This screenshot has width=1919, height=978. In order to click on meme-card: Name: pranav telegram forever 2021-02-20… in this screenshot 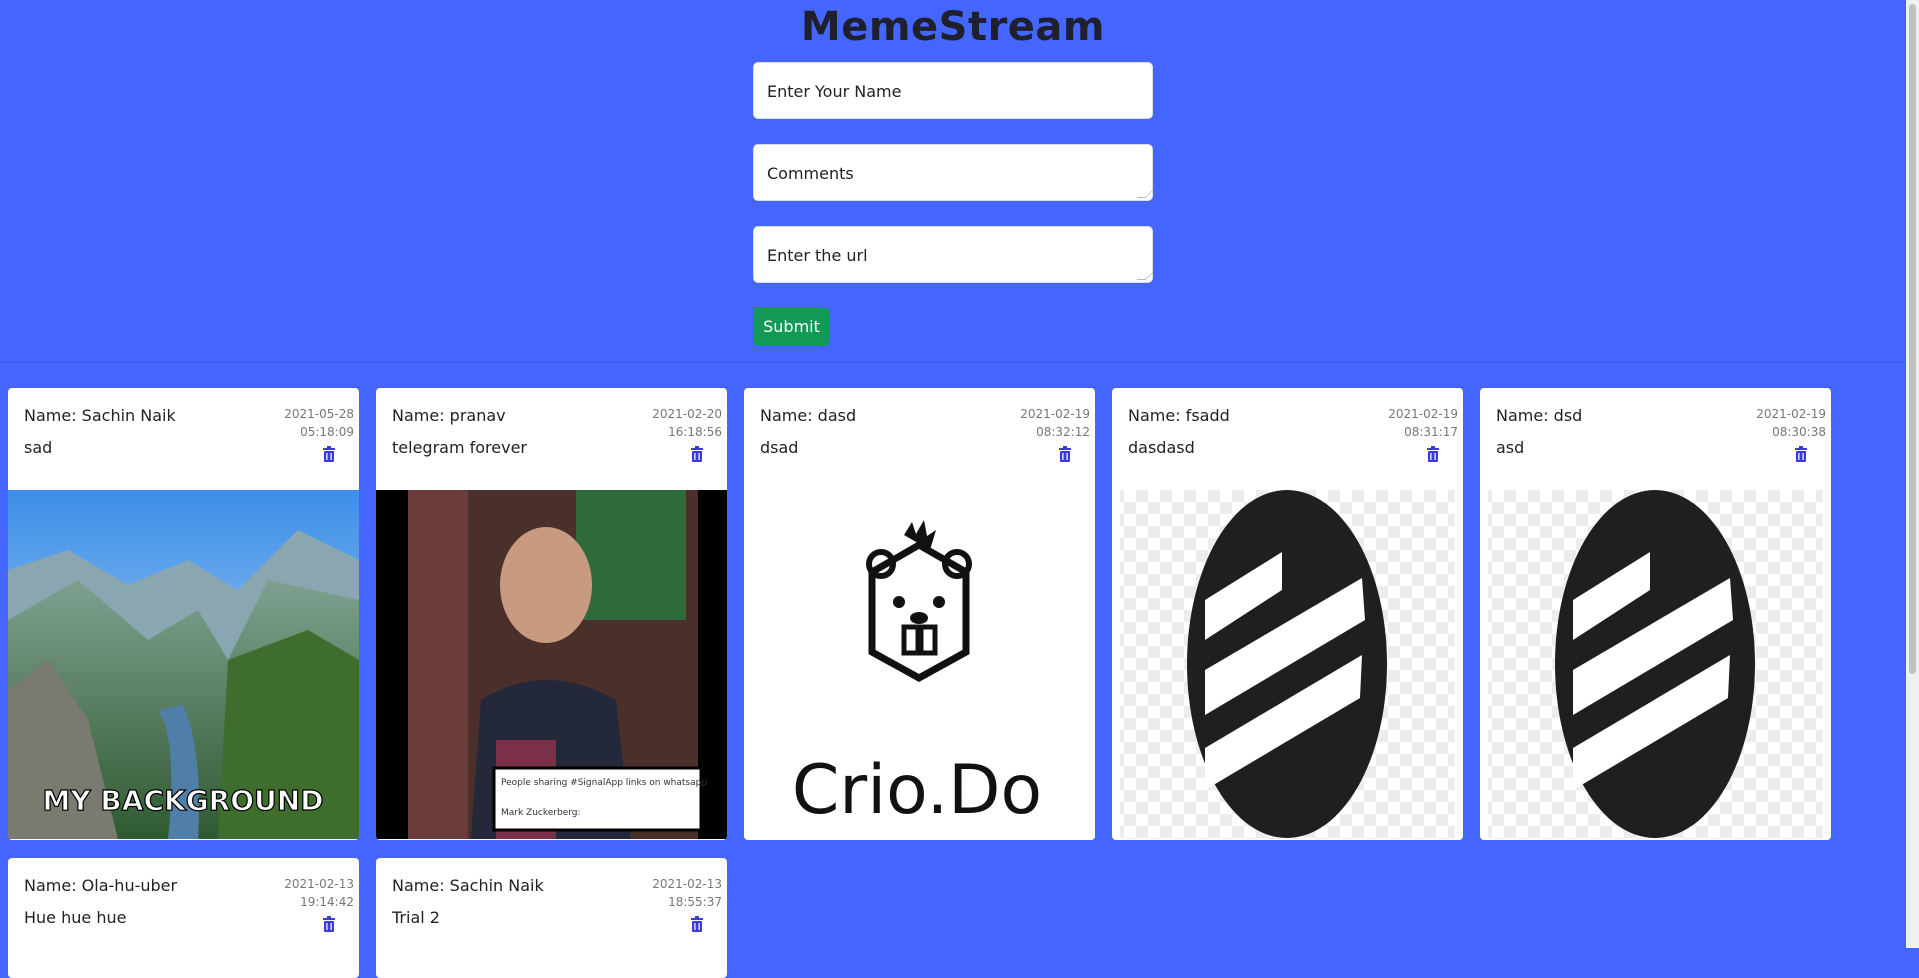, I will do `click(551, 614)`.